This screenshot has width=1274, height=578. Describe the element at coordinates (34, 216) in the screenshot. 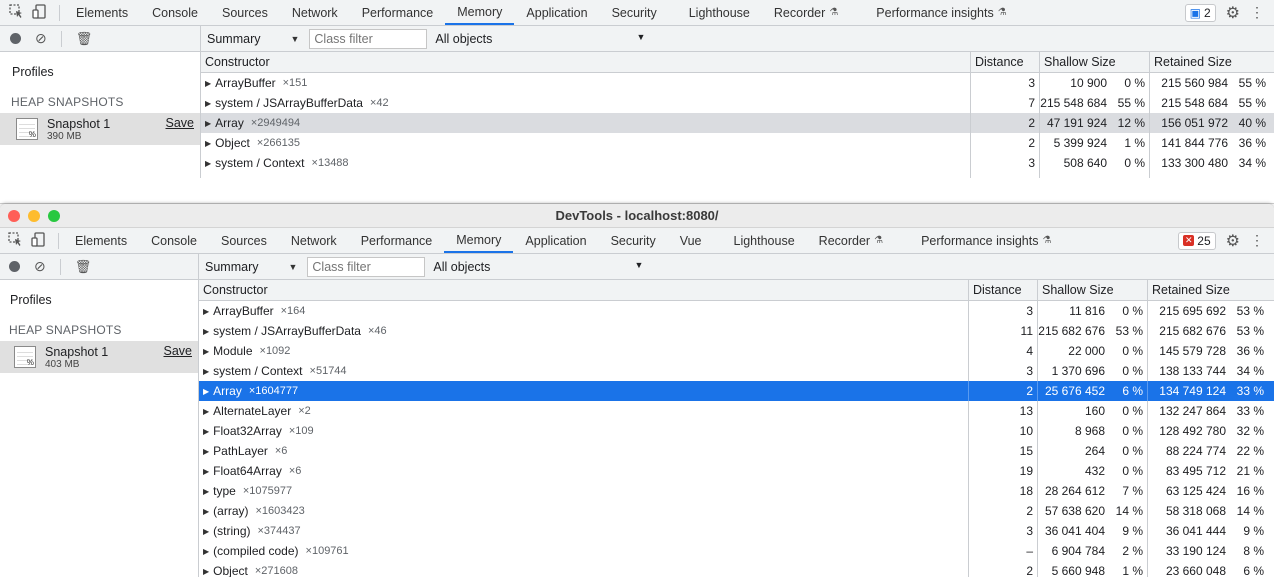

I see `minimize-window-button` at that location.